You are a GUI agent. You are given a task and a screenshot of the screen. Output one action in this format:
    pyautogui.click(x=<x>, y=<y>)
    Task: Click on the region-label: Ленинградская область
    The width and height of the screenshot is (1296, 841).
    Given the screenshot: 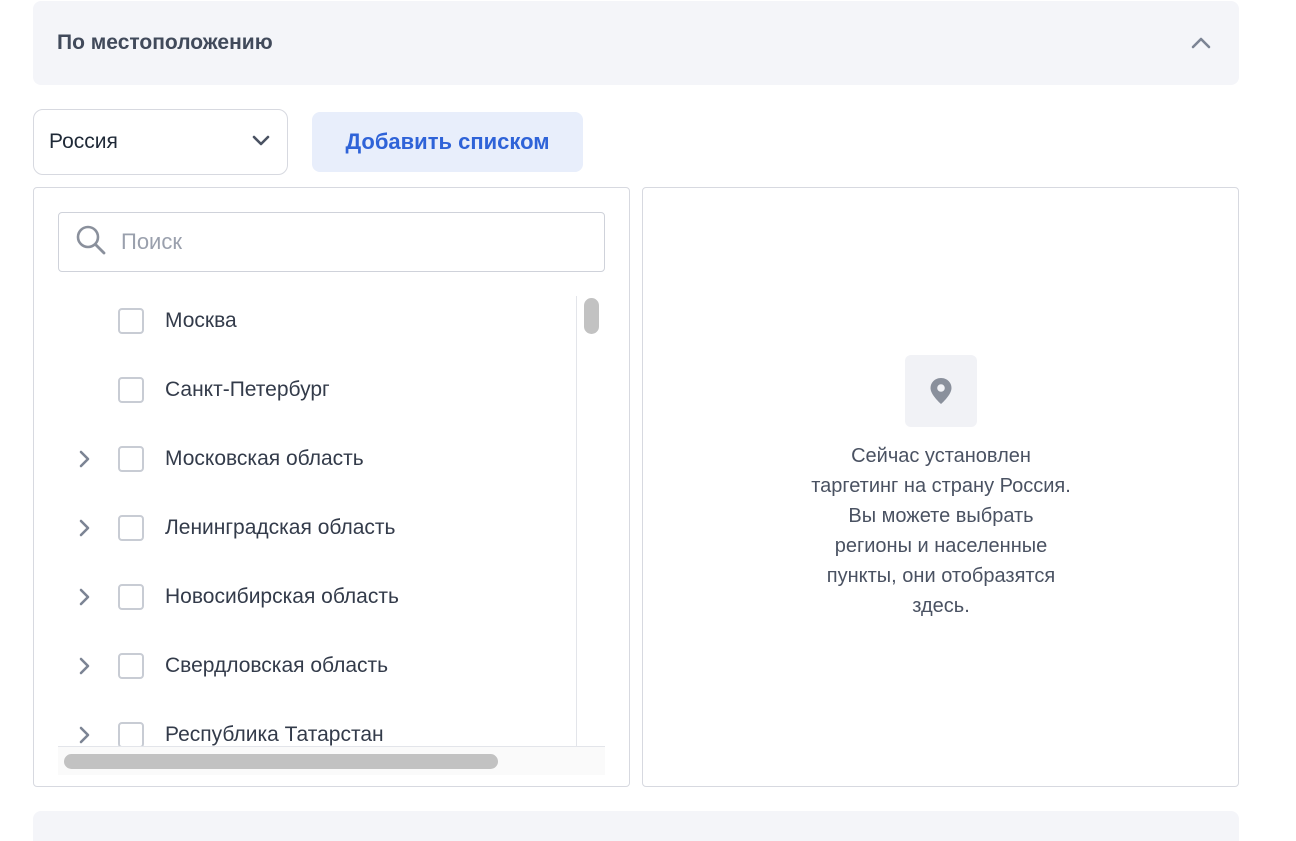 What is the action you would take?
    pyautogui.click(x=280, y=527)
    